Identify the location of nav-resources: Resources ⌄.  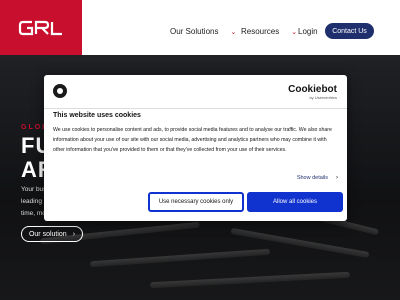
(269, 31).